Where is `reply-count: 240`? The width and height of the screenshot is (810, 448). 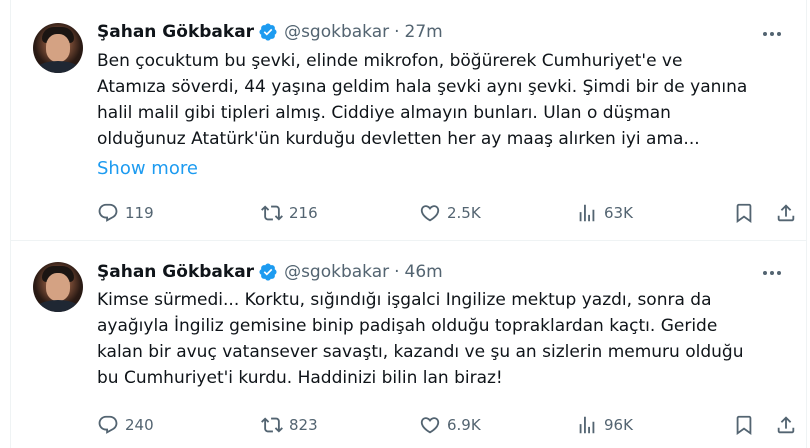 reply-count: 240 is located at coordinates (139, 425).